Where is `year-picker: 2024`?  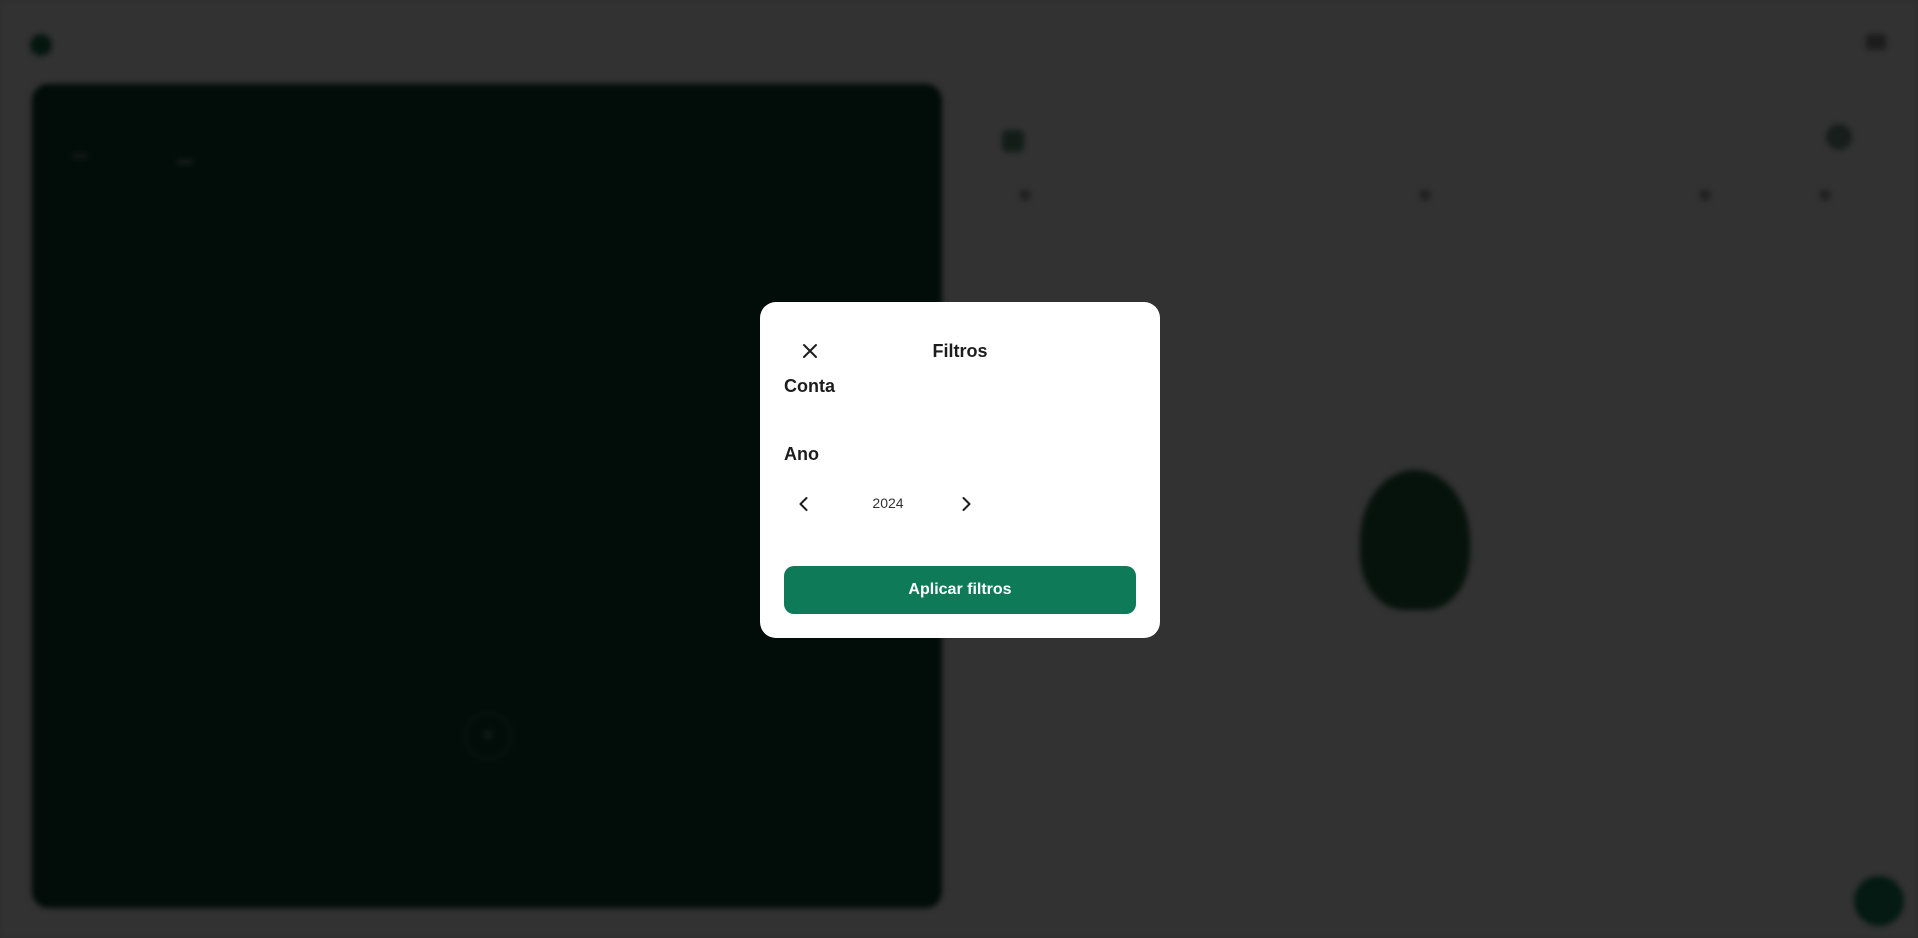
year-picker: 2024 is located at coordinates (884, 504).